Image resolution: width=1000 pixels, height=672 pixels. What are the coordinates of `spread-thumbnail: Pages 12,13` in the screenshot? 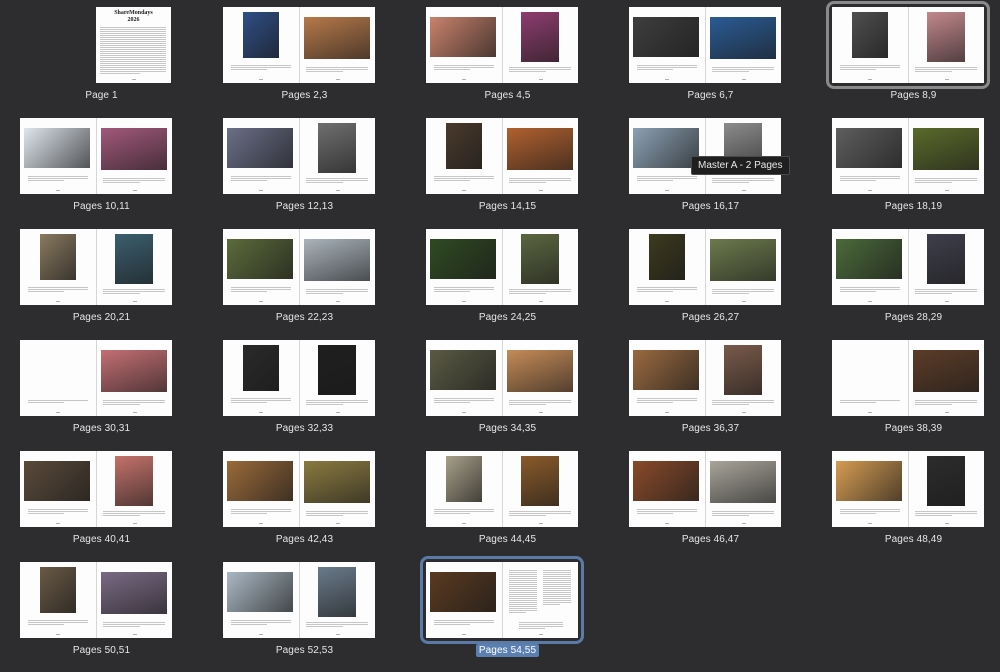 It's located at (304, 166).